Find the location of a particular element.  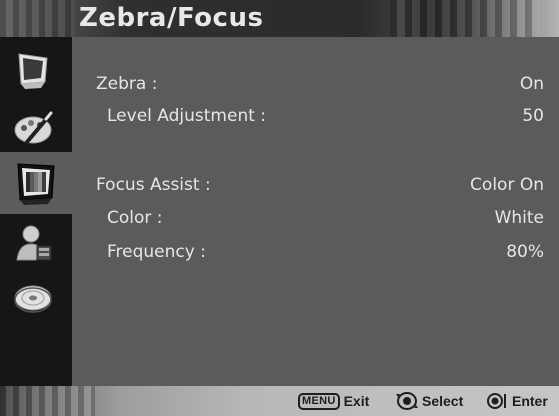

page-title: Zebra/Focus is located at coordinates (171, 18).